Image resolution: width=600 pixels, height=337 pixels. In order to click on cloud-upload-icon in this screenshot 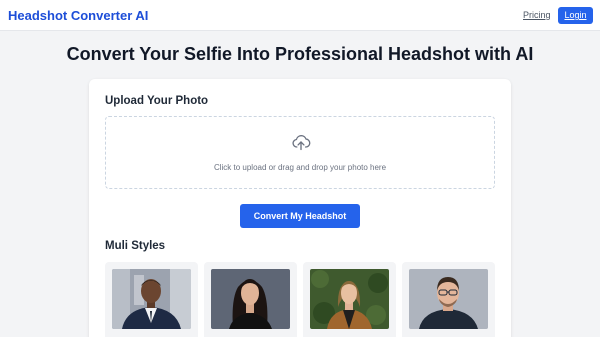, I will do `click(301, 142)`.